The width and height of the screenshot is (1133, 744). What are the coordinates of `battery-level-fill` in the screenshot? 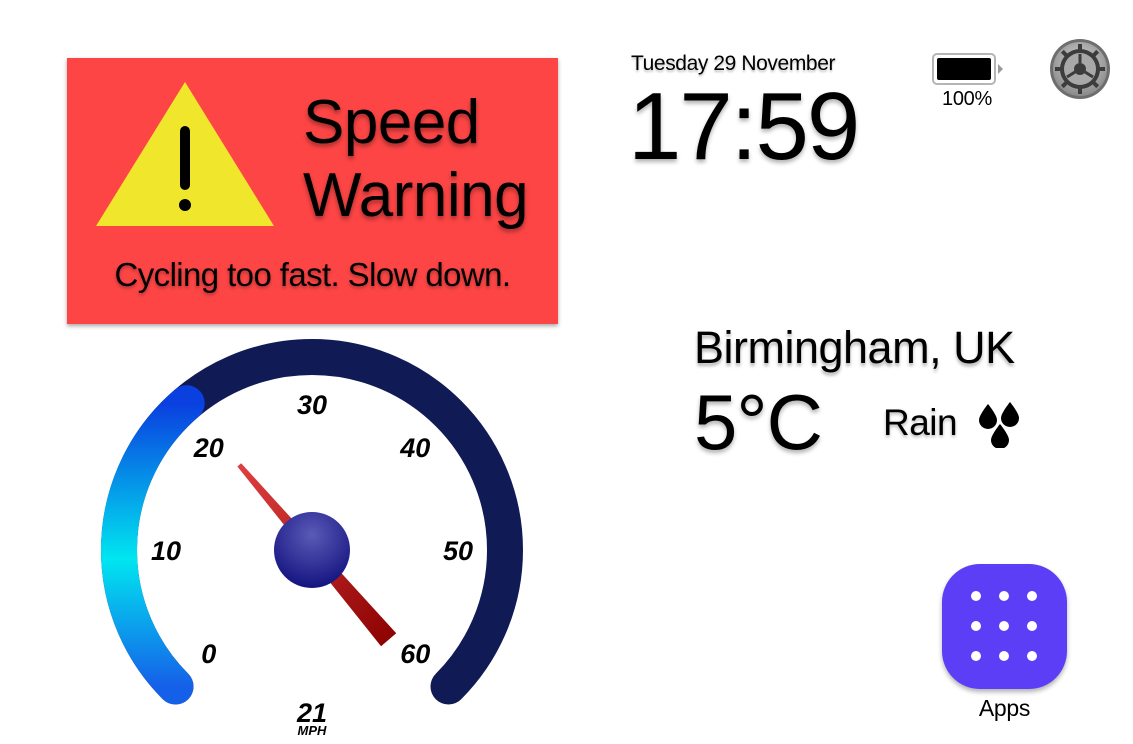 It's located at (964, 69).